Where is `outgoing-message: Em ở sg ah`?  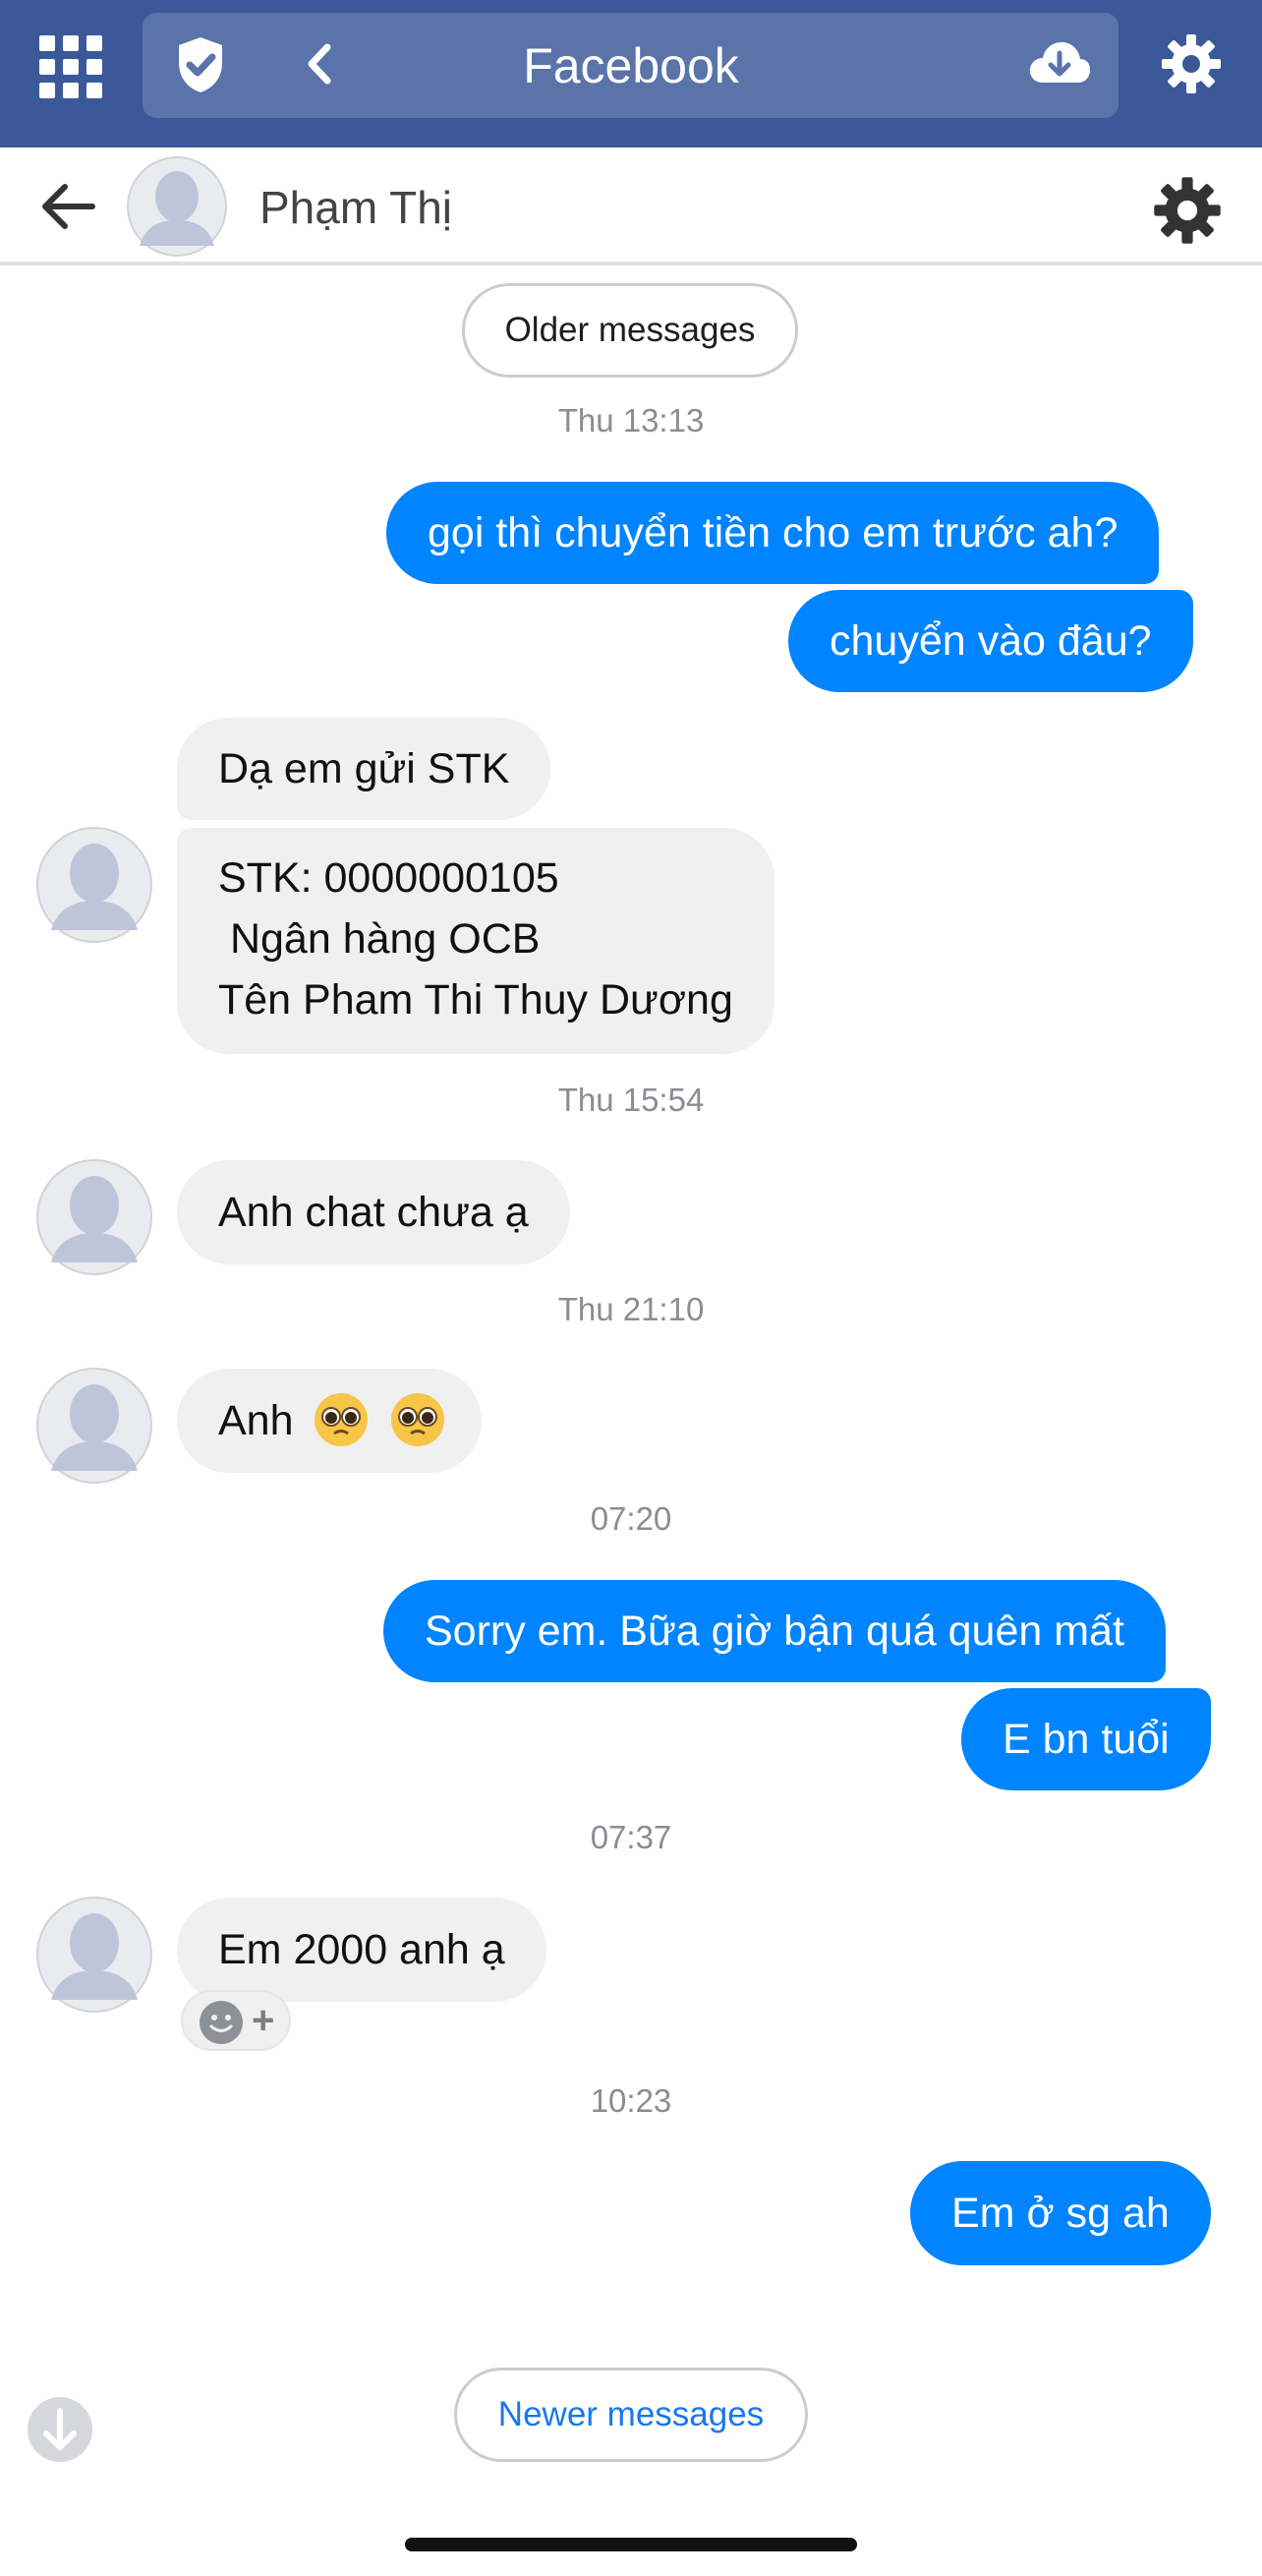
outgoing-message: Em ở sg ah is located at coordinates (1060, 2213).